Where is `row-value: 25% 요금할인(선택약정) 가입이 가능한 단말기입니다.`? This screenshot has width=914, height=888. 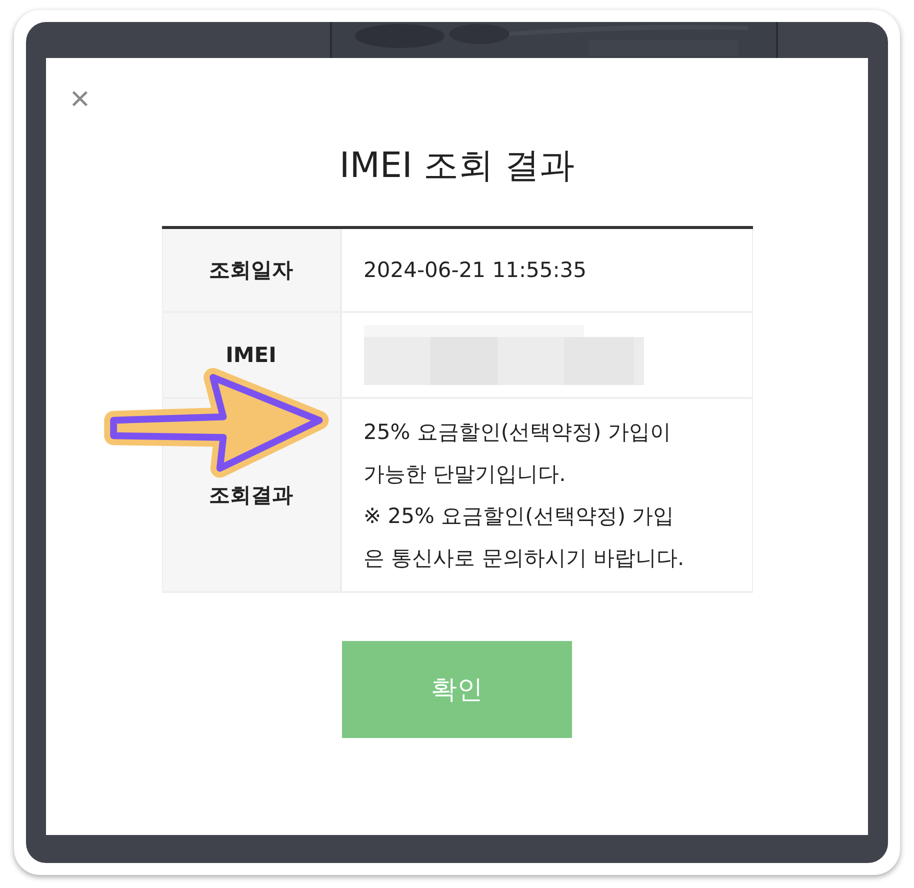 row-value: 25% 요금할인(선택약정) 가입이 가능한 단말기입니다. is located at coordinates (518, 453).